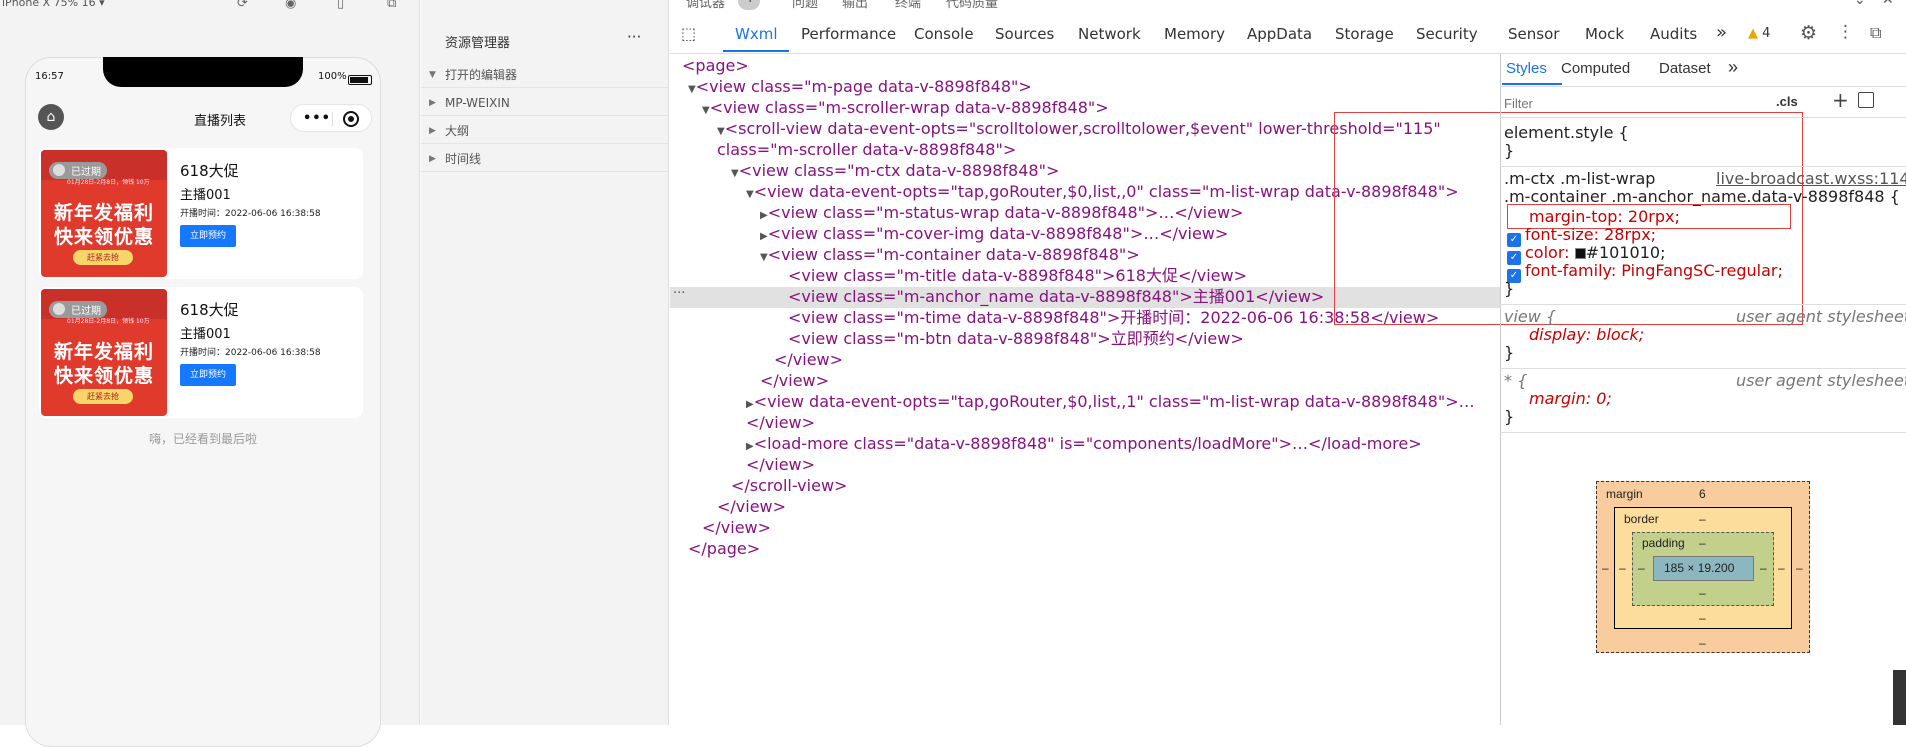 This screenshot has height=747, width=1906. What do you see at coordinates (1194, 34) in the screenshot?
I see `tab-memory: Memory` at bounding box center [1194, 34].